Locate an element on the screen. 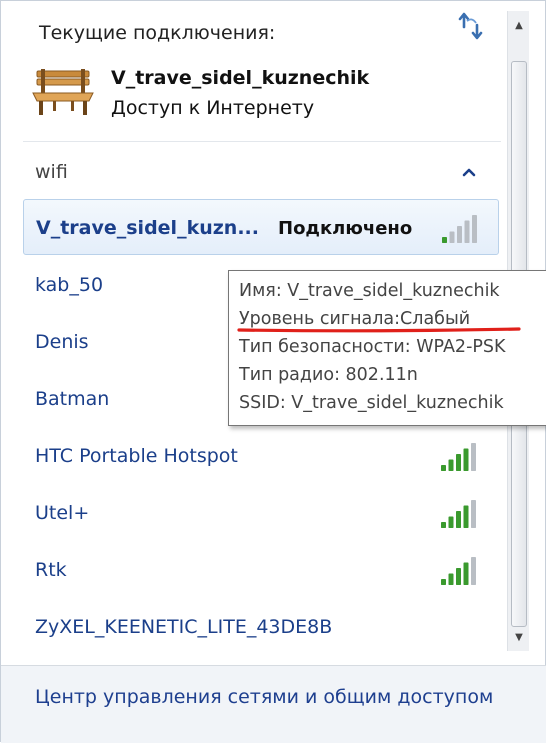 Image resolution: width=546 pixels, height=743 pixels. section-divider is located at coordinates (262, 141).